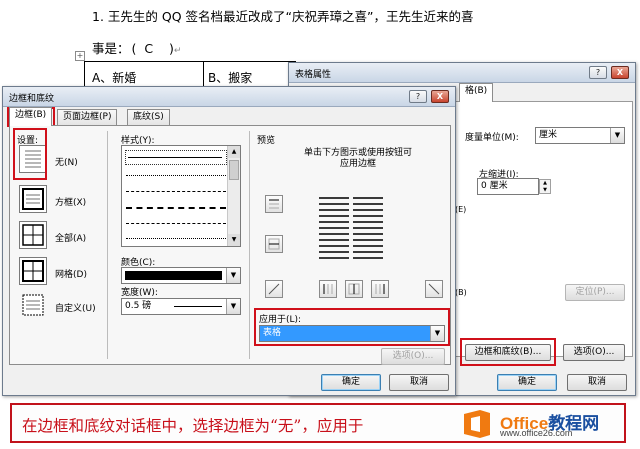  I want to click on setting-custom-label: 自定义(U), so click(75, 307).